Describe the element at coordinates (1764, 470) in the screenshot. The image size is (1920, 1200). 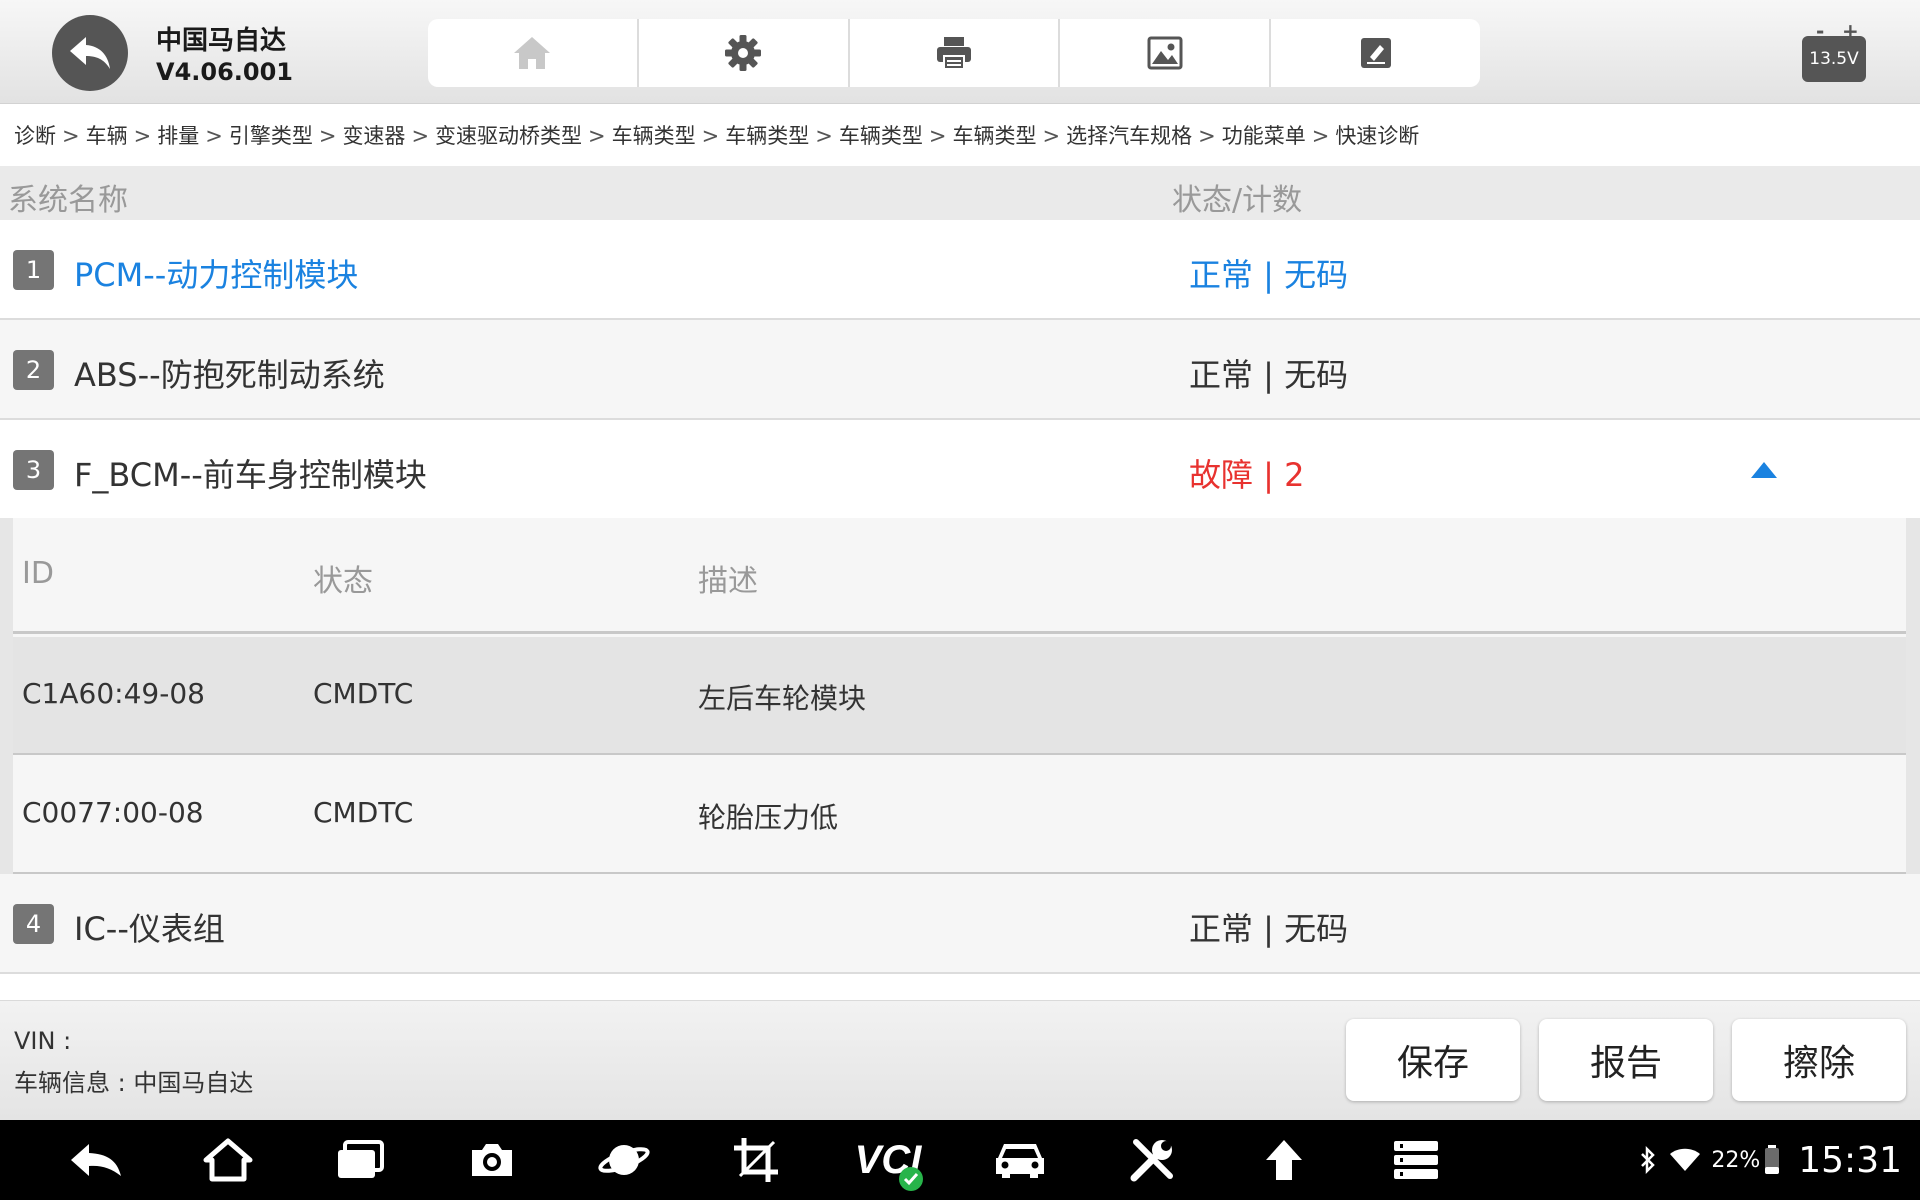
I see `collapse-triangle-icon` at that location.